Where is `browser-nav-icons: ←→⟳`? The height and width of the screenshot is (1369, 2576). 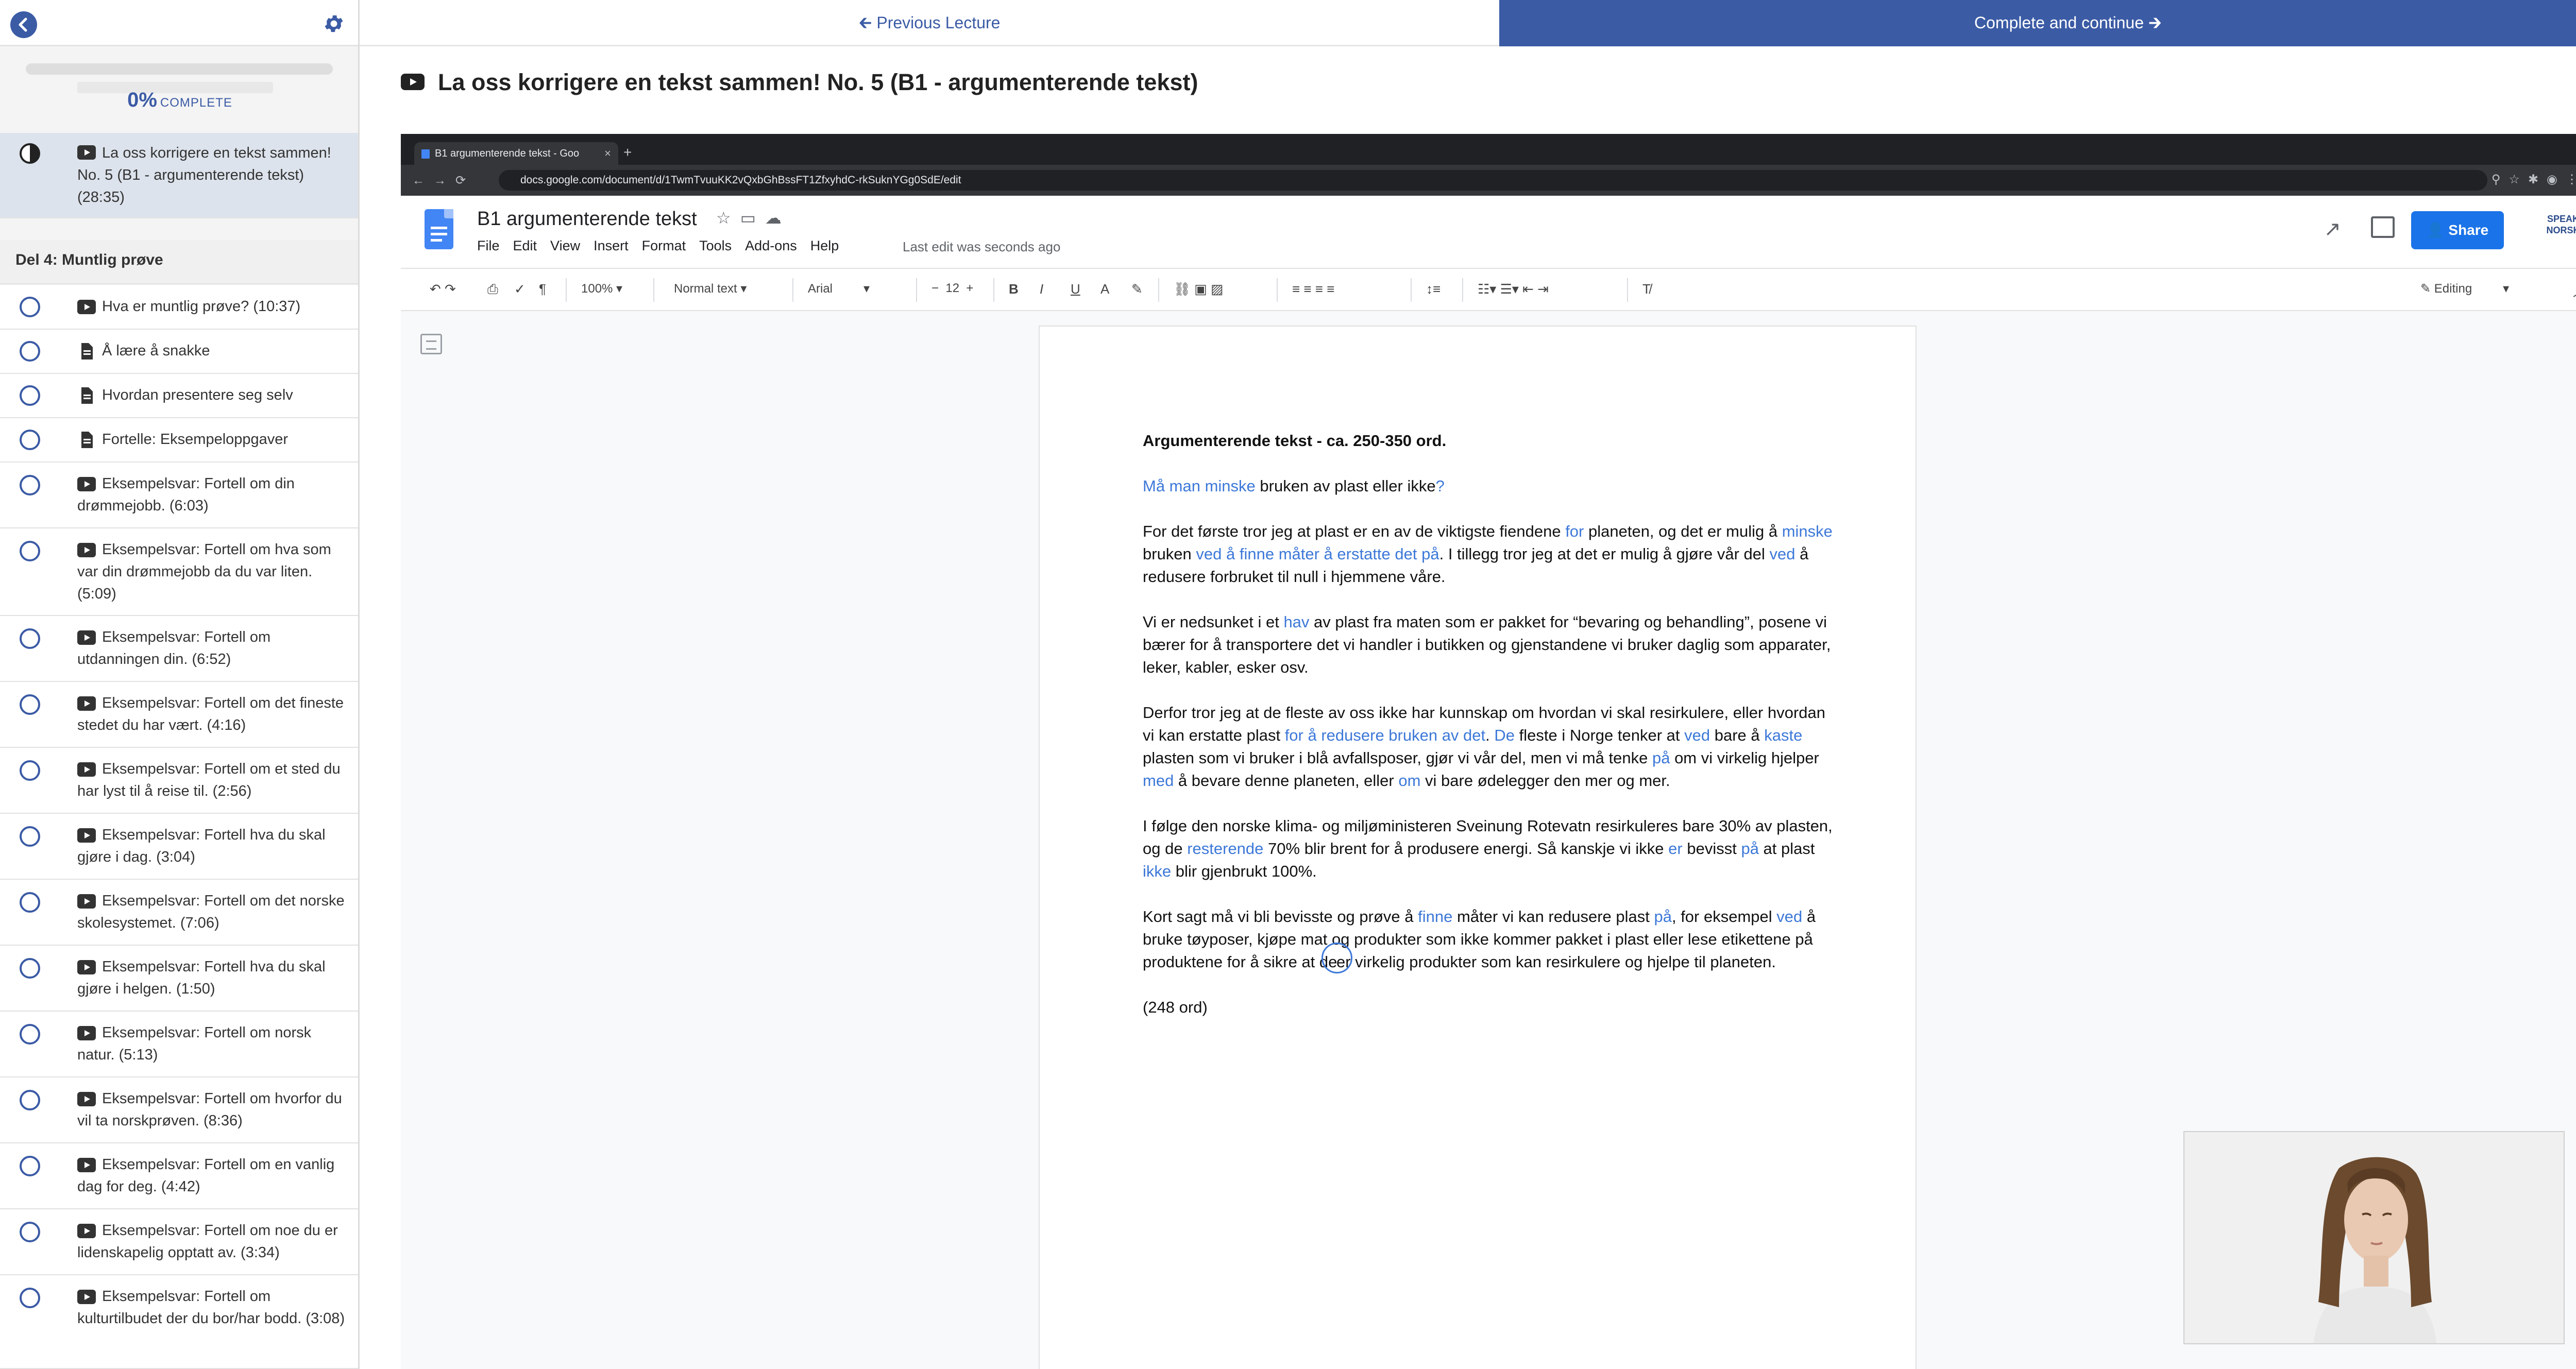 browser-nav-icons: ←→⟳ is located at coordinates (444, 180).